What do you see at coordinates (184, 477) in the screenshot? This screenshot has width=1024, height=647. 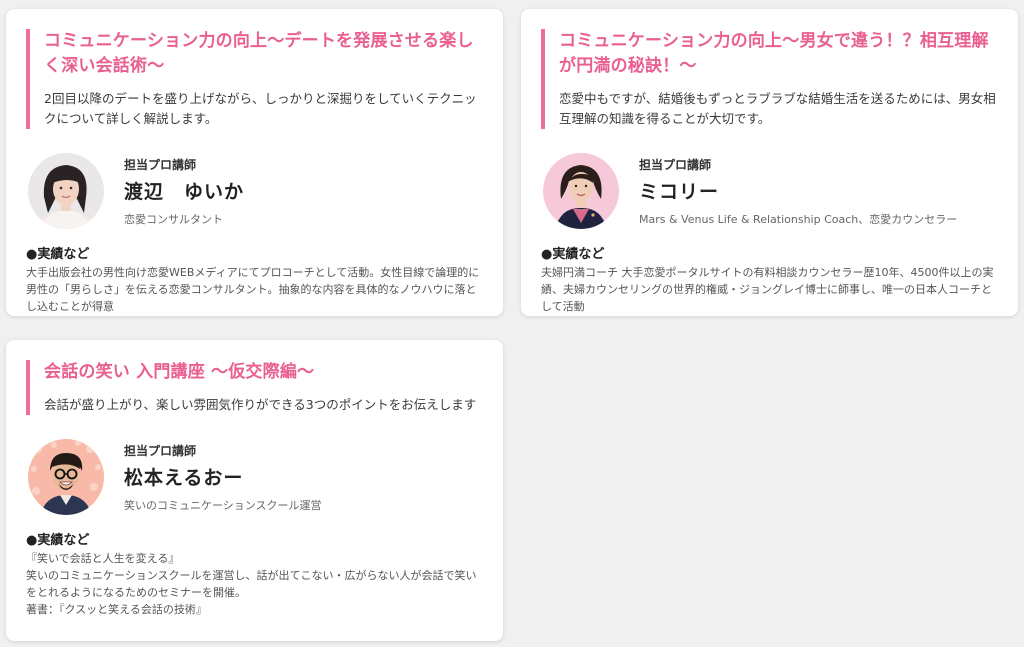 I see `lecturer-name: 松本えるおー` at bounding box center [184, 477].